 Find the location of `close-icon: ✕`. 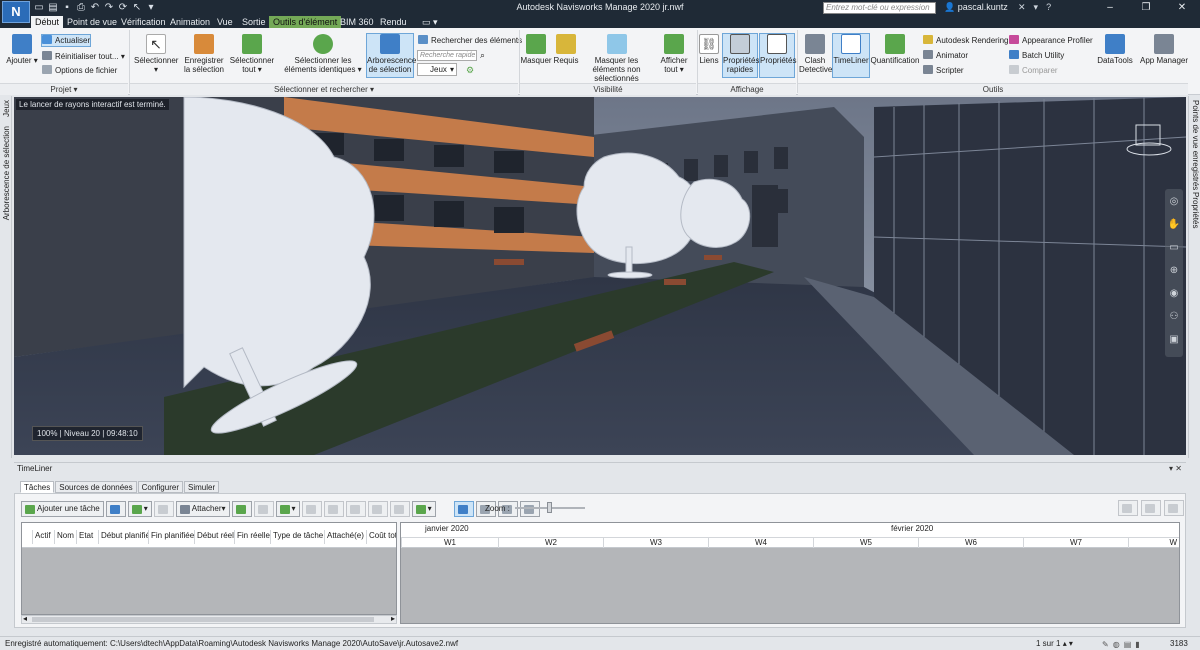

close-icon: ✕ is located at coordinates (1182, 8).